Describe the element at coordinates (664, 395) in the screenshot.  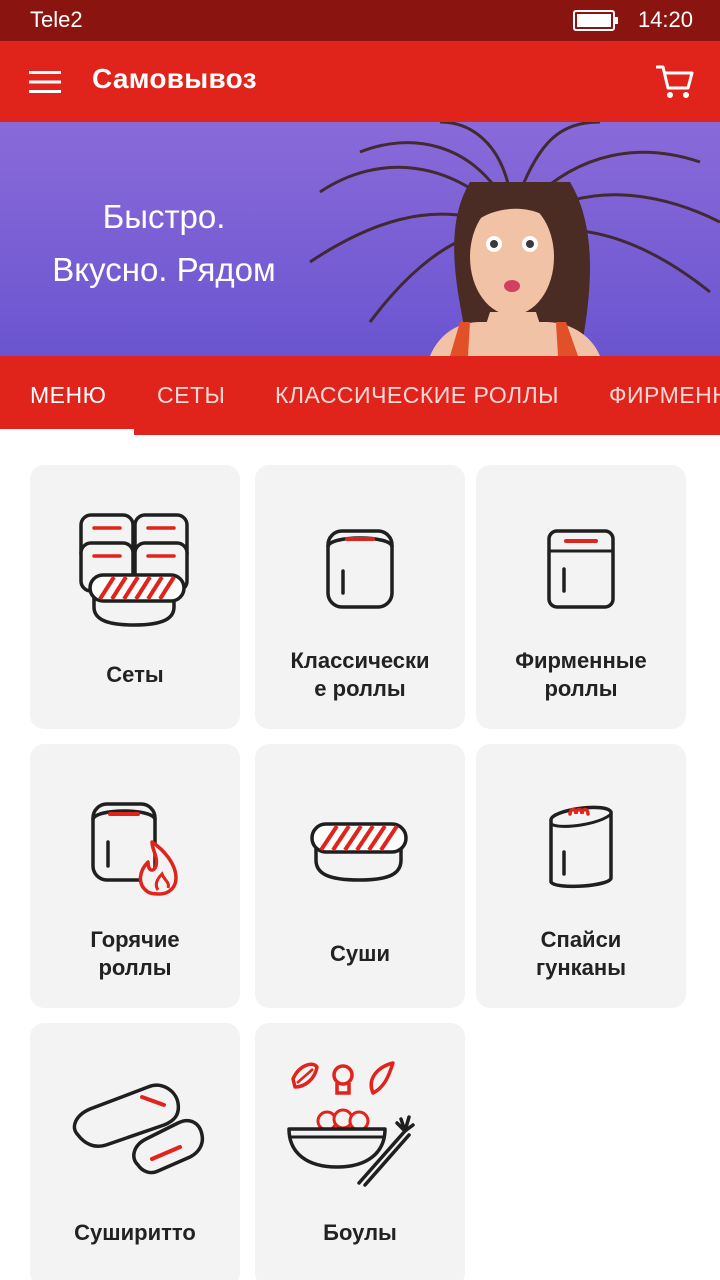
I see `tab-signature-rolls: ФИРМЕННЫЕ РОЛЛЫ` at that location.